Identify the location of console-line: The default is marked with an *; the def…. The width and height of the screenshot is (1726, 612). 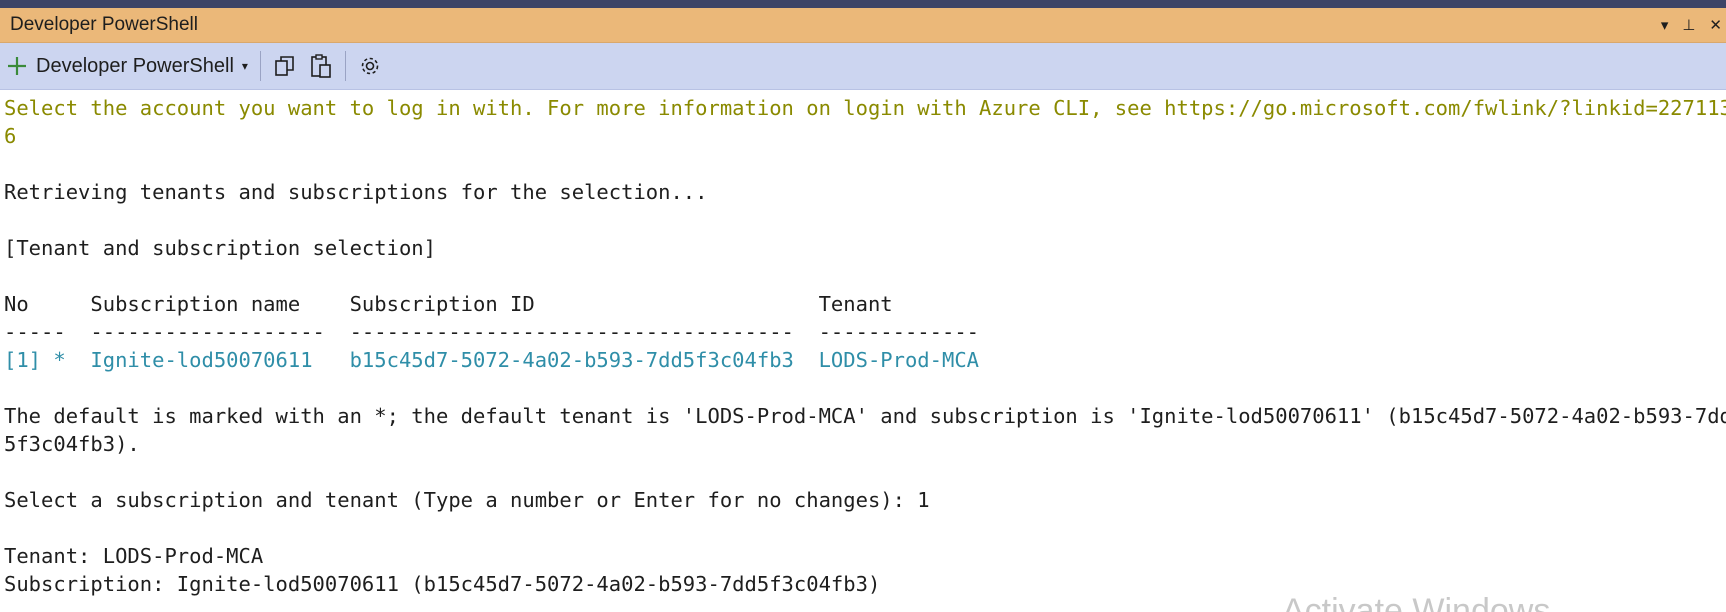
(865, 416).